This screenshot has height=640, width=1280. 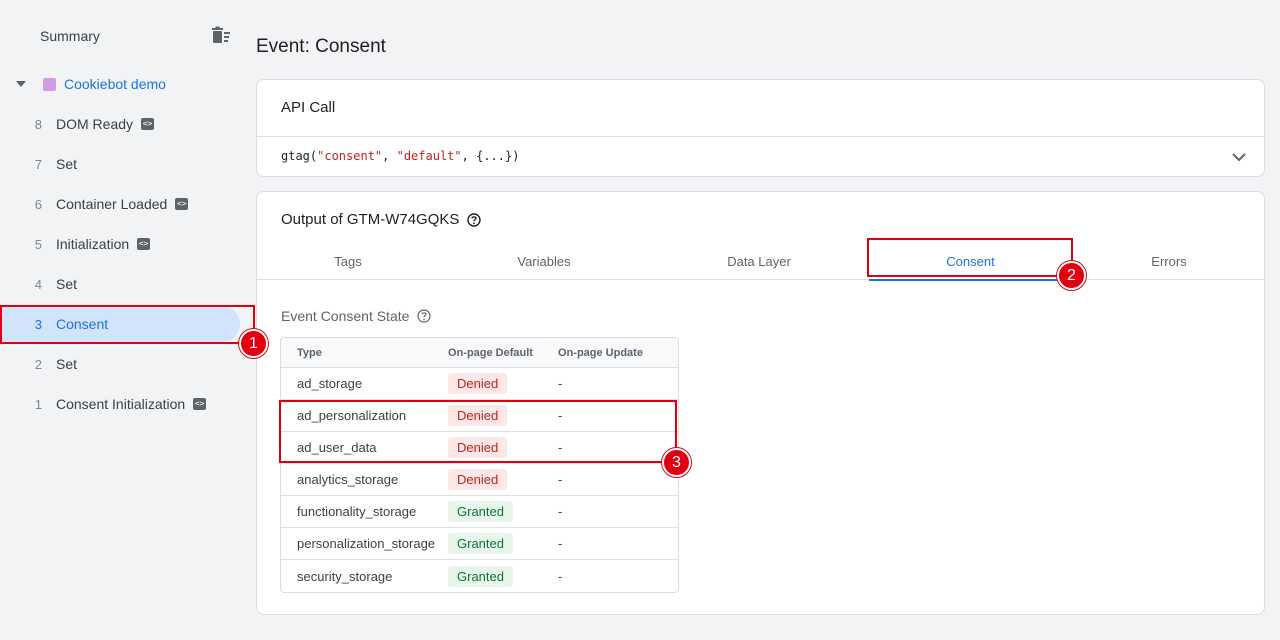 What do you see at coordinates (490, 156) in the screenshot?
I see `code-suffix: , {...})` at bounding box center [490, 156].